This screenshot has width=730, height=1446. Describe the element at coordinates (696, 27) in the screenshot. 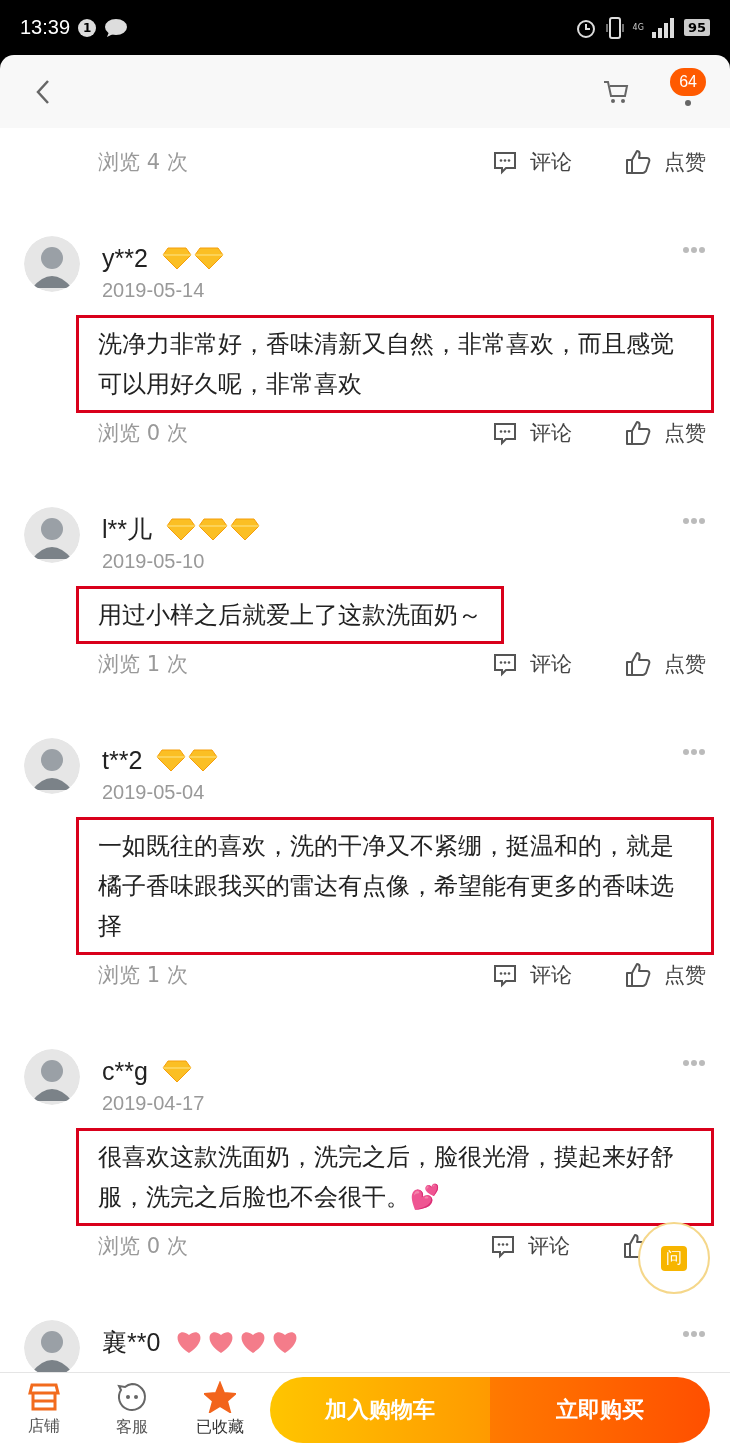

I see `battery-level: 95` at that location.